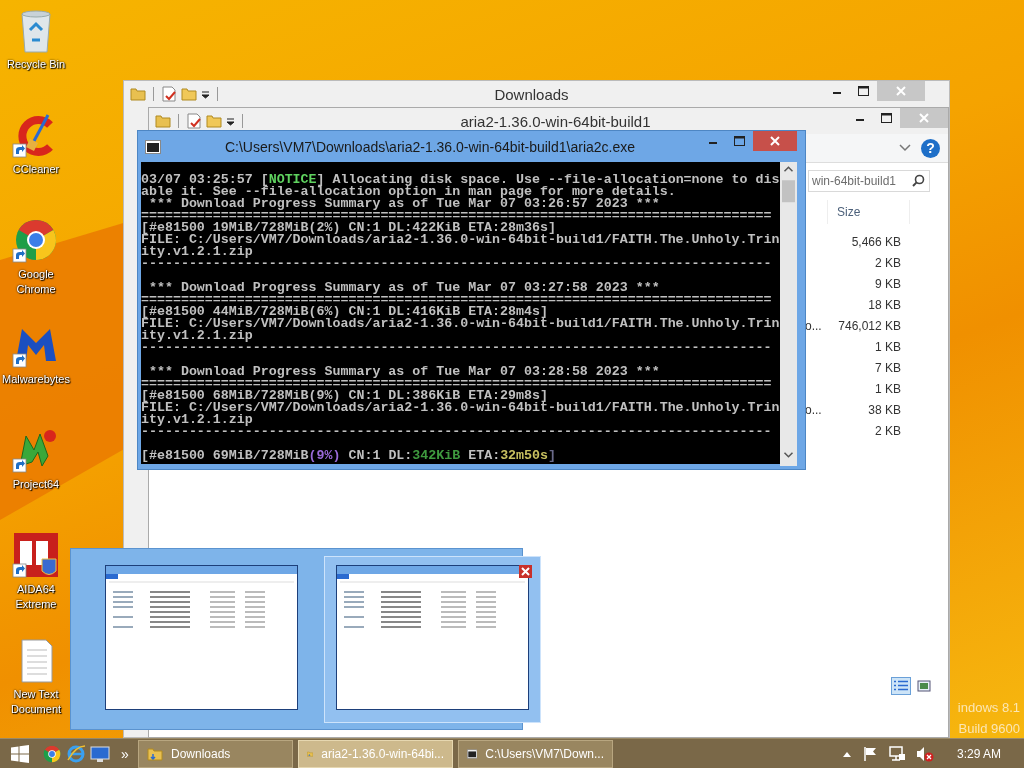 This screenshot has width=1024, height=768. Describe the element at coordinates (531, 94) in the screenshot. I see `window-title: Downloads` at that location.